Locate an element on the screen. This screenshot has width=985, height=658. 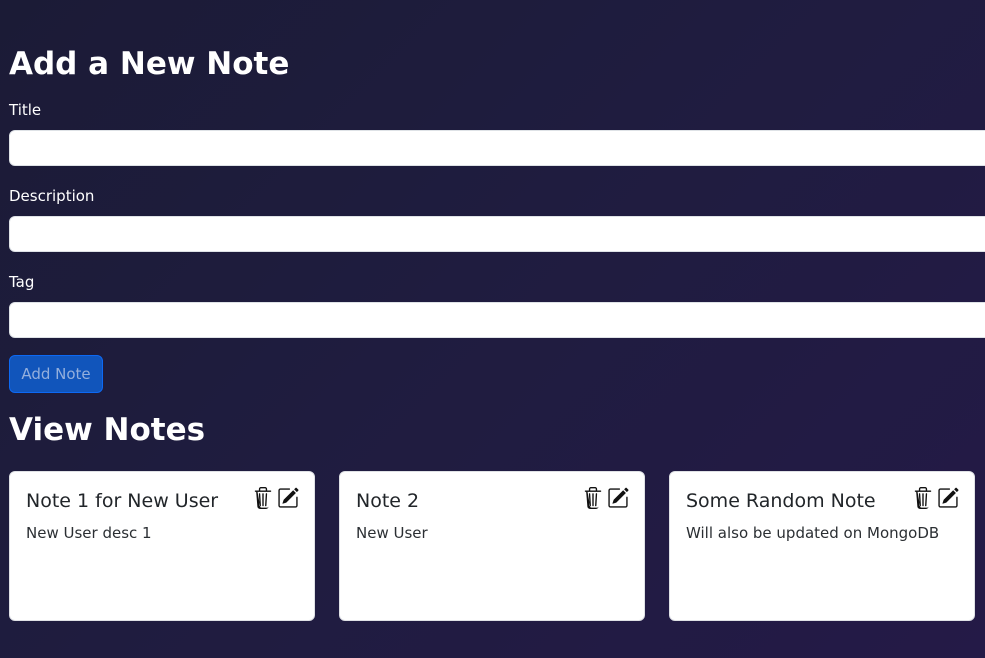
tag-input is located at coordinates (497, 320).